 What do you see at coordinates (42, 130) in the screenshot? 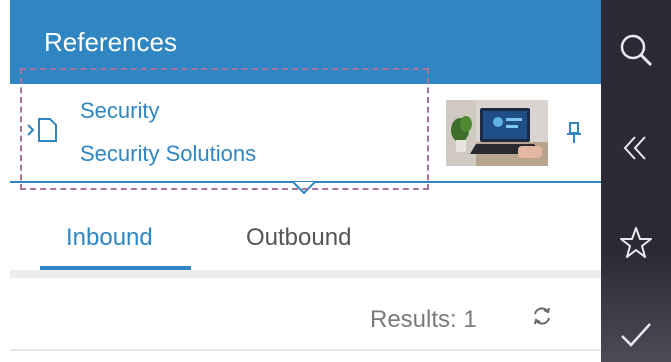
I see `document-arrow-icon` at bounding box center [42, 130].